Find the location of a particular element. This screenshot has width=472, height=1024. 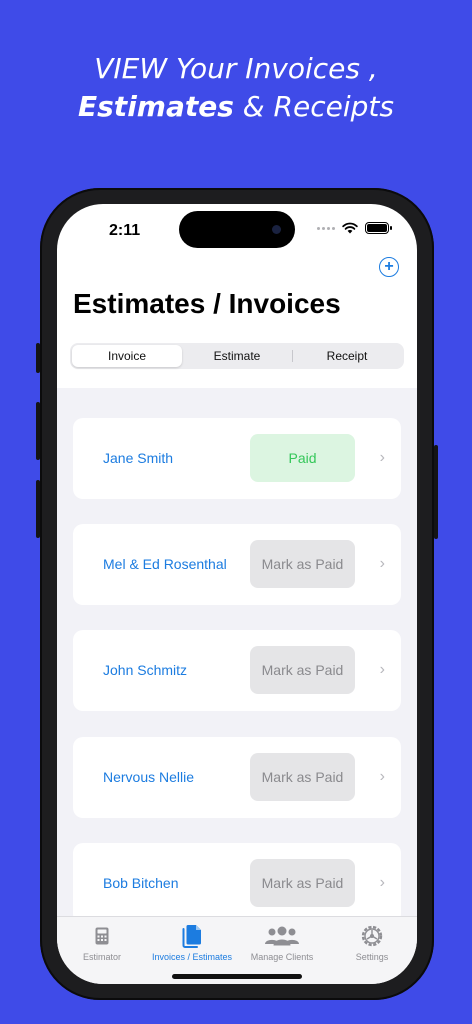

client-name: John Schmitz is located at coordinates (145, 670).